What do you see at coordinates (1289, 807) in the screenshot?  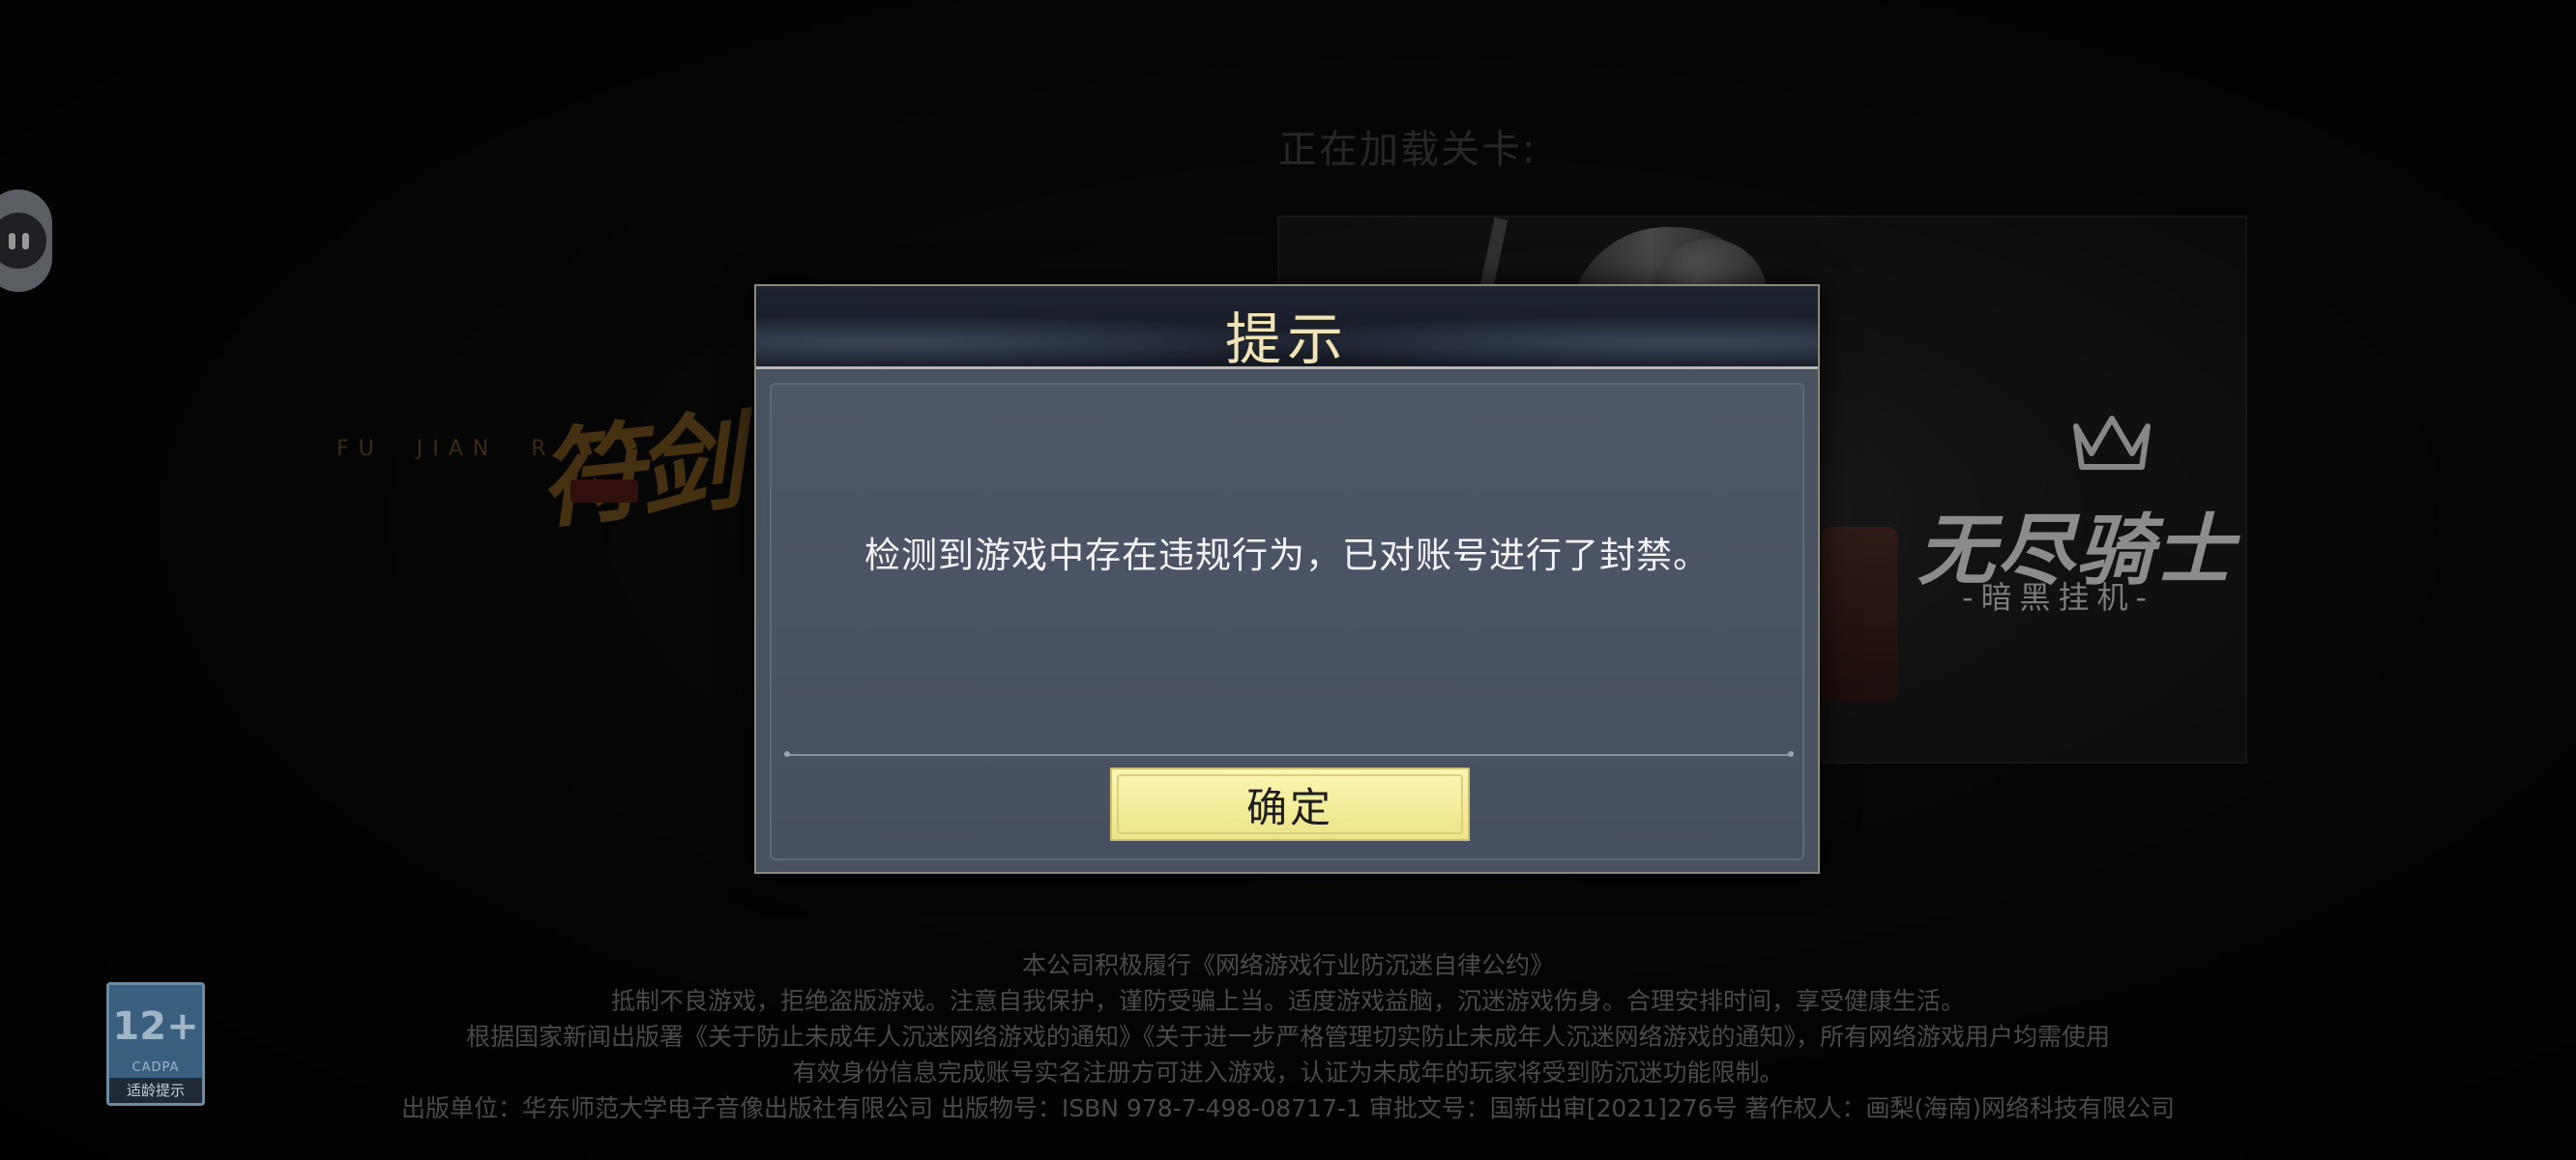 I see `confirm-button-label: 确定` at bounding box center [1289, 807].